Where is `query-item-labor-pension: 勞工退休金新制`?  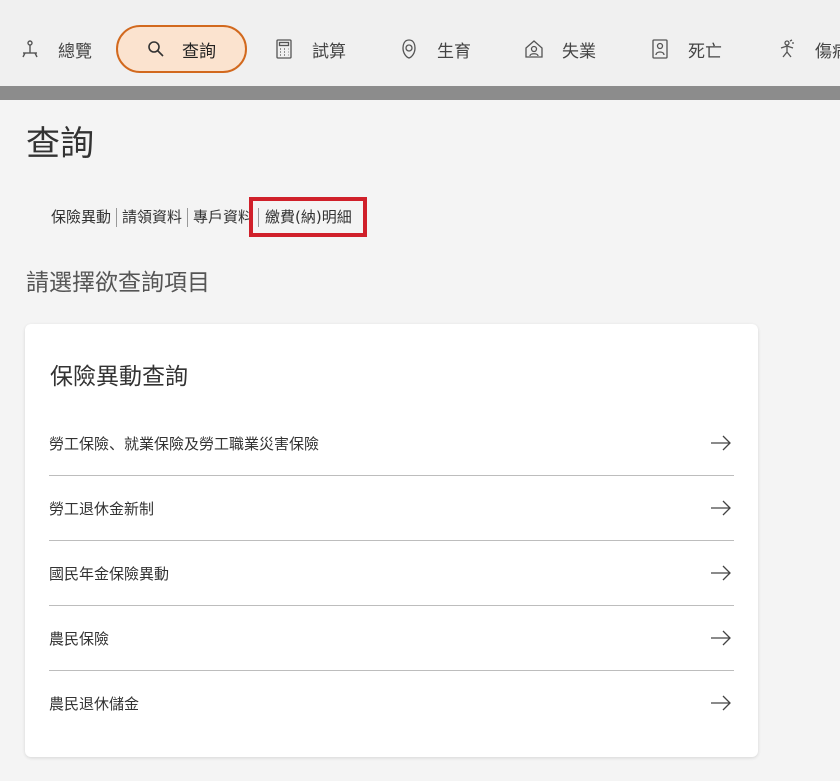 query-item-labor-pension: 勞工退休金新制 is located at coordinates (391, 508).